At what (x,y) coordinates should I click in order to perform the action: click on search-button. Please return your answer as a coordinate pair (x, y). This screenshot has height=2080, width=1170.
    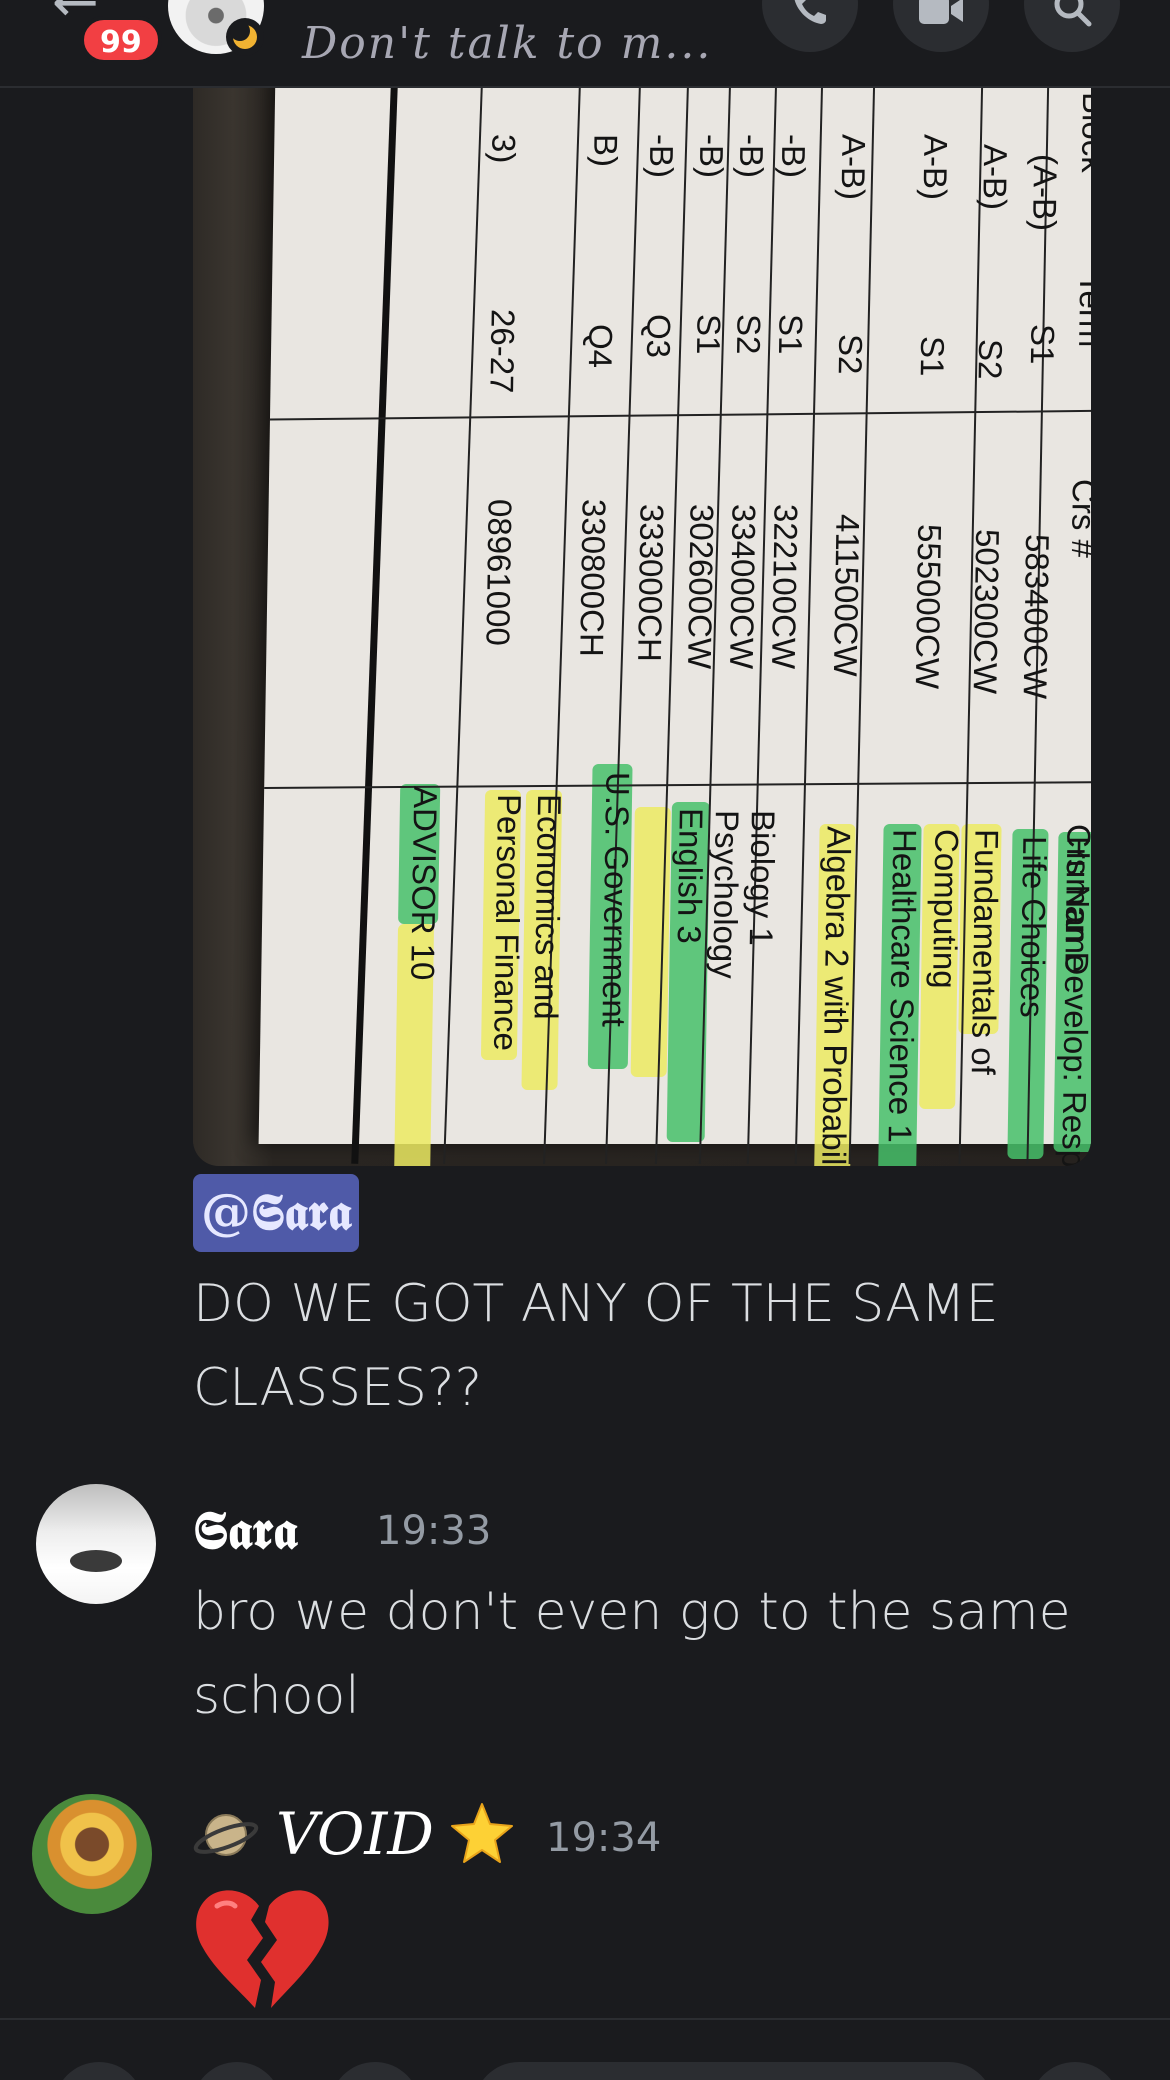
    Looking at the image, I should click on (1072, 26).